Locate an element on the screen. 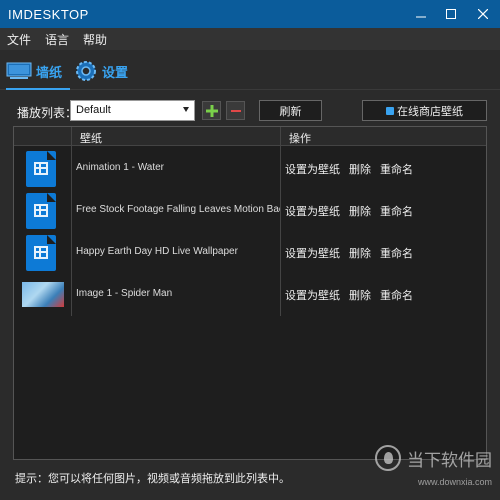  close-button is located at coordinates (483, 14).